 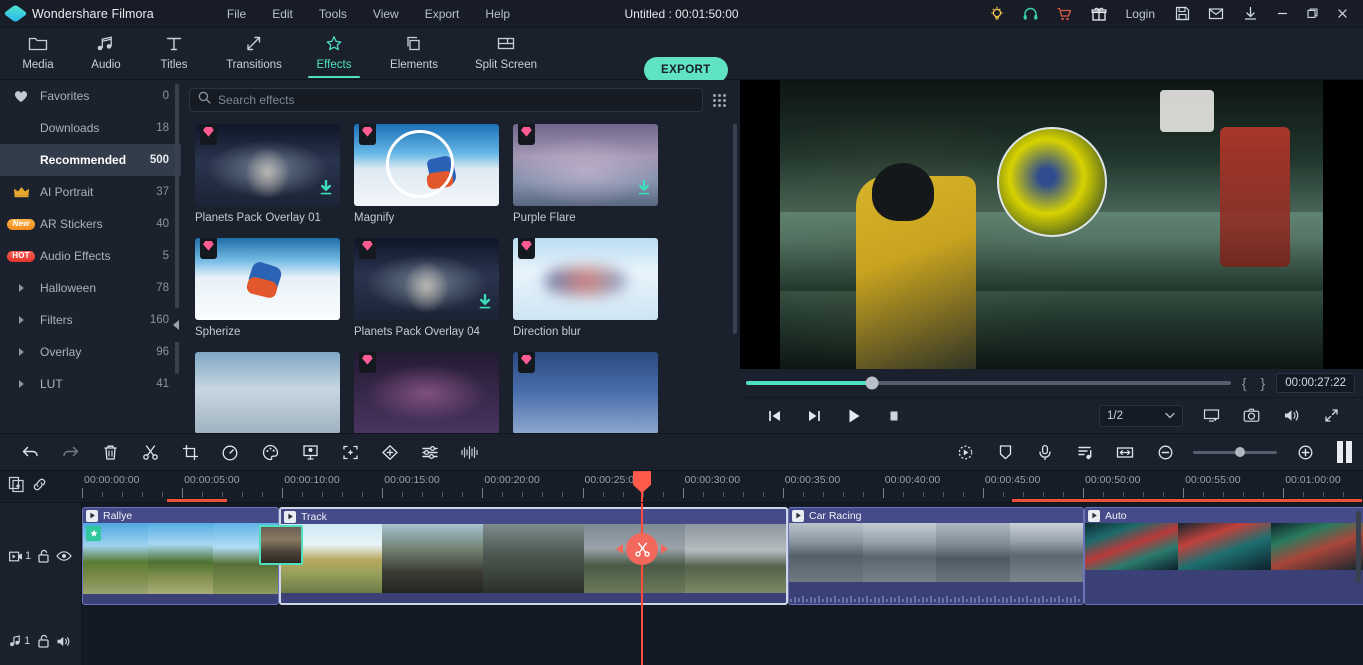 I want to click on effects-scrollbar, so click(x=735, y=229).